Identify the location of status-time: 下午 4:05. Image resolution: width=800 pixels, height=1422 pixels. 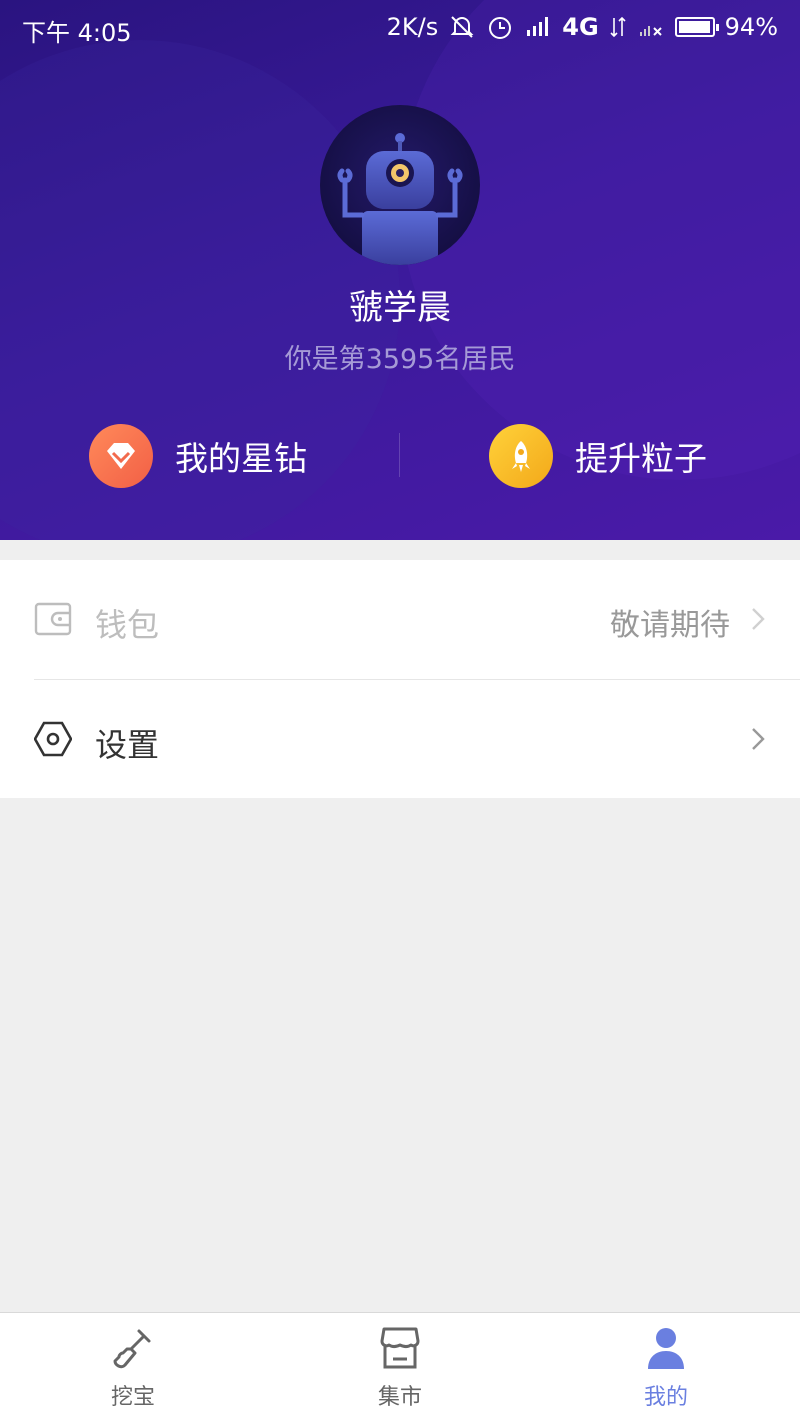
(77, 33).